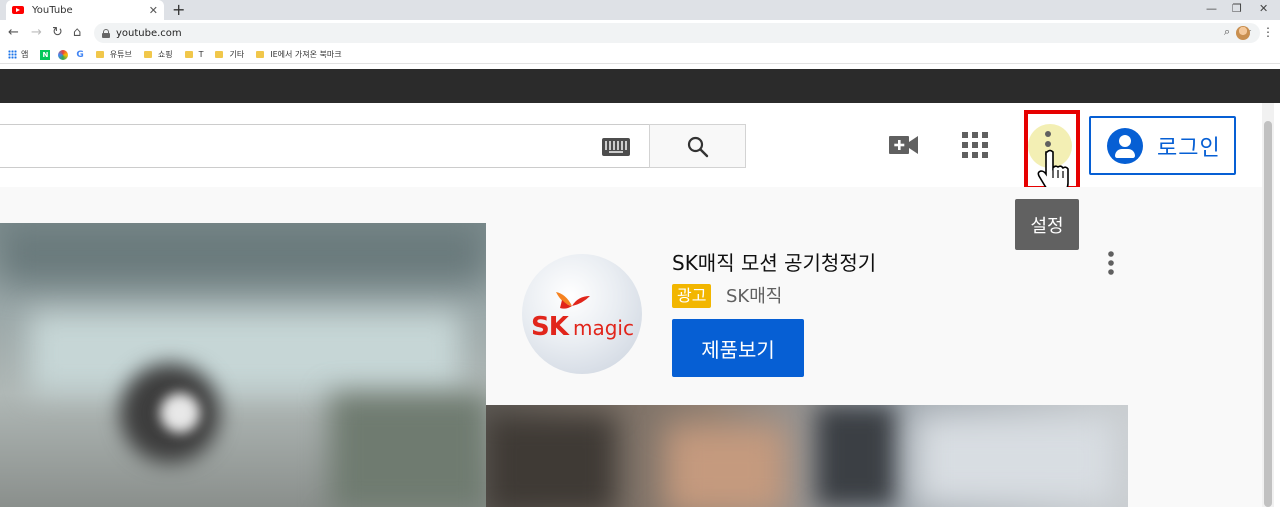  Describe the element at coordinates (1263, 9) in the screenshot. I see `window-close-icon: ✕` at that location.